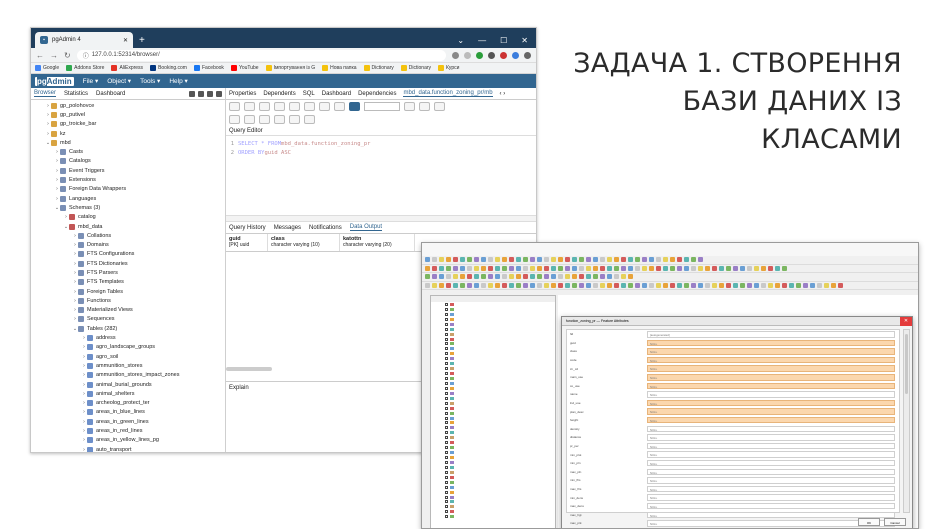  Describe the element at coordinates (128, 440) in the screenshot. I see `tree-node: › areas_in_yellow_lines_pg` at that location.